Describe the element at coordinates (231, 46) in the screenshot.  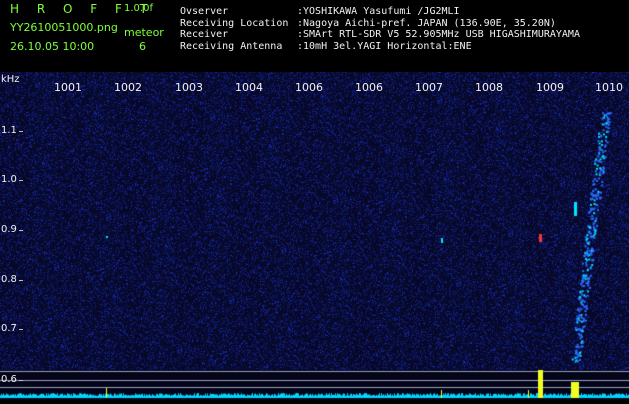
I see `info-key: Receiving Antenna` at that location.